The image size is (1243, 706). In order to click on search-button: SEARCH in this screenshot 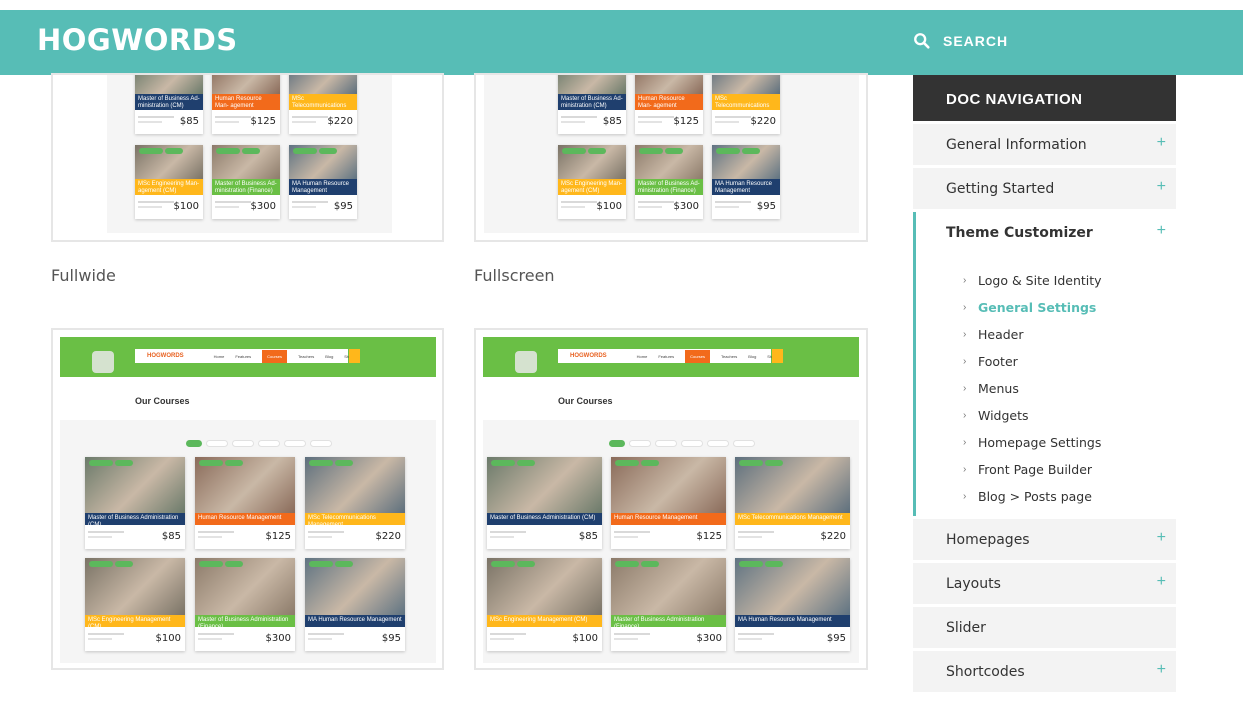, I will do `click(960, 41)`.